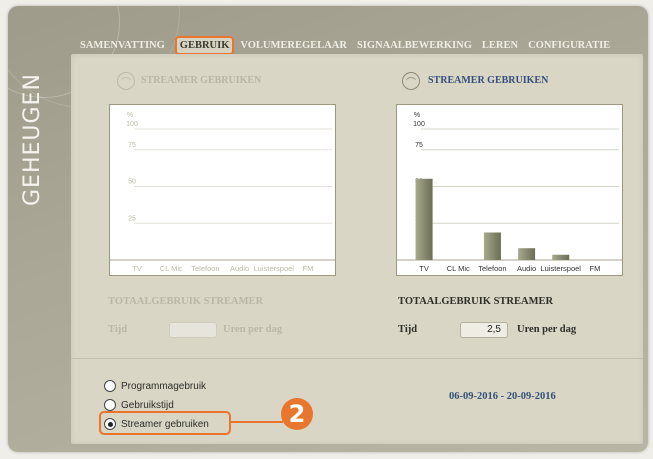 This screenshot has width=653, height=459. I want to click on y-tick-label: 50, so click(132, 182).